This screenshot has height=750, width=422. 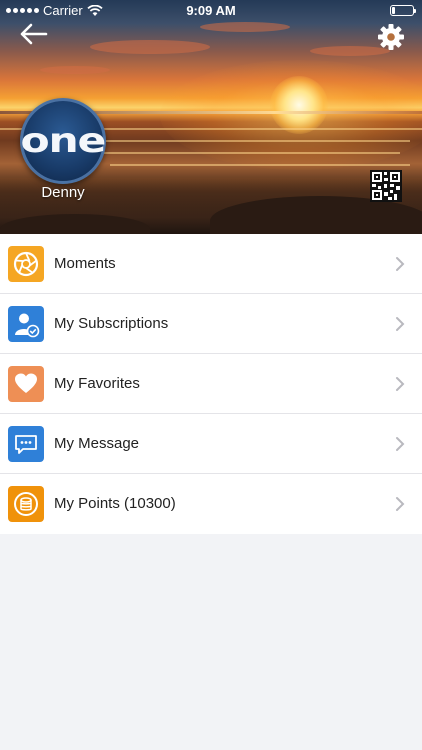 What do you see at coordinates (63, 192) in the screenshot?
I see `username: Denny` at bounding box center [63, 192].